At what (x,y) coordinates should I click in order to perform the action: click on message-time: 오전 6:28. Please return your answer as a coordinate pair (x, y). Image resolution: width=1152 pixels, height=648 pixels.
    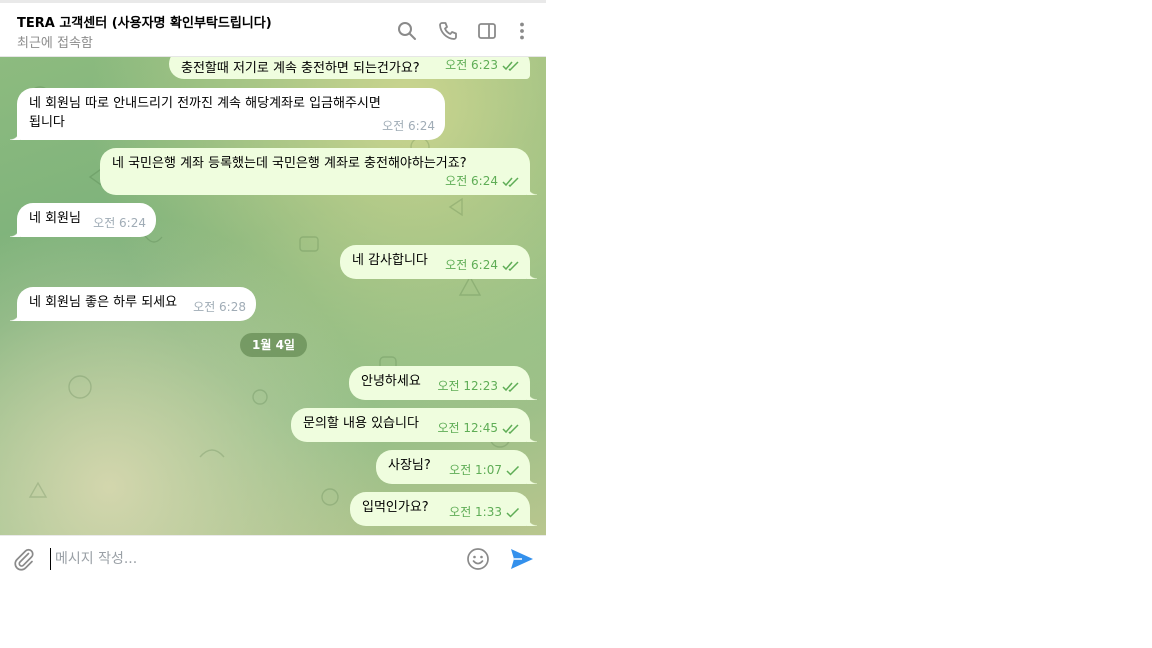
    Looking at the image, I should click on (219, 307).